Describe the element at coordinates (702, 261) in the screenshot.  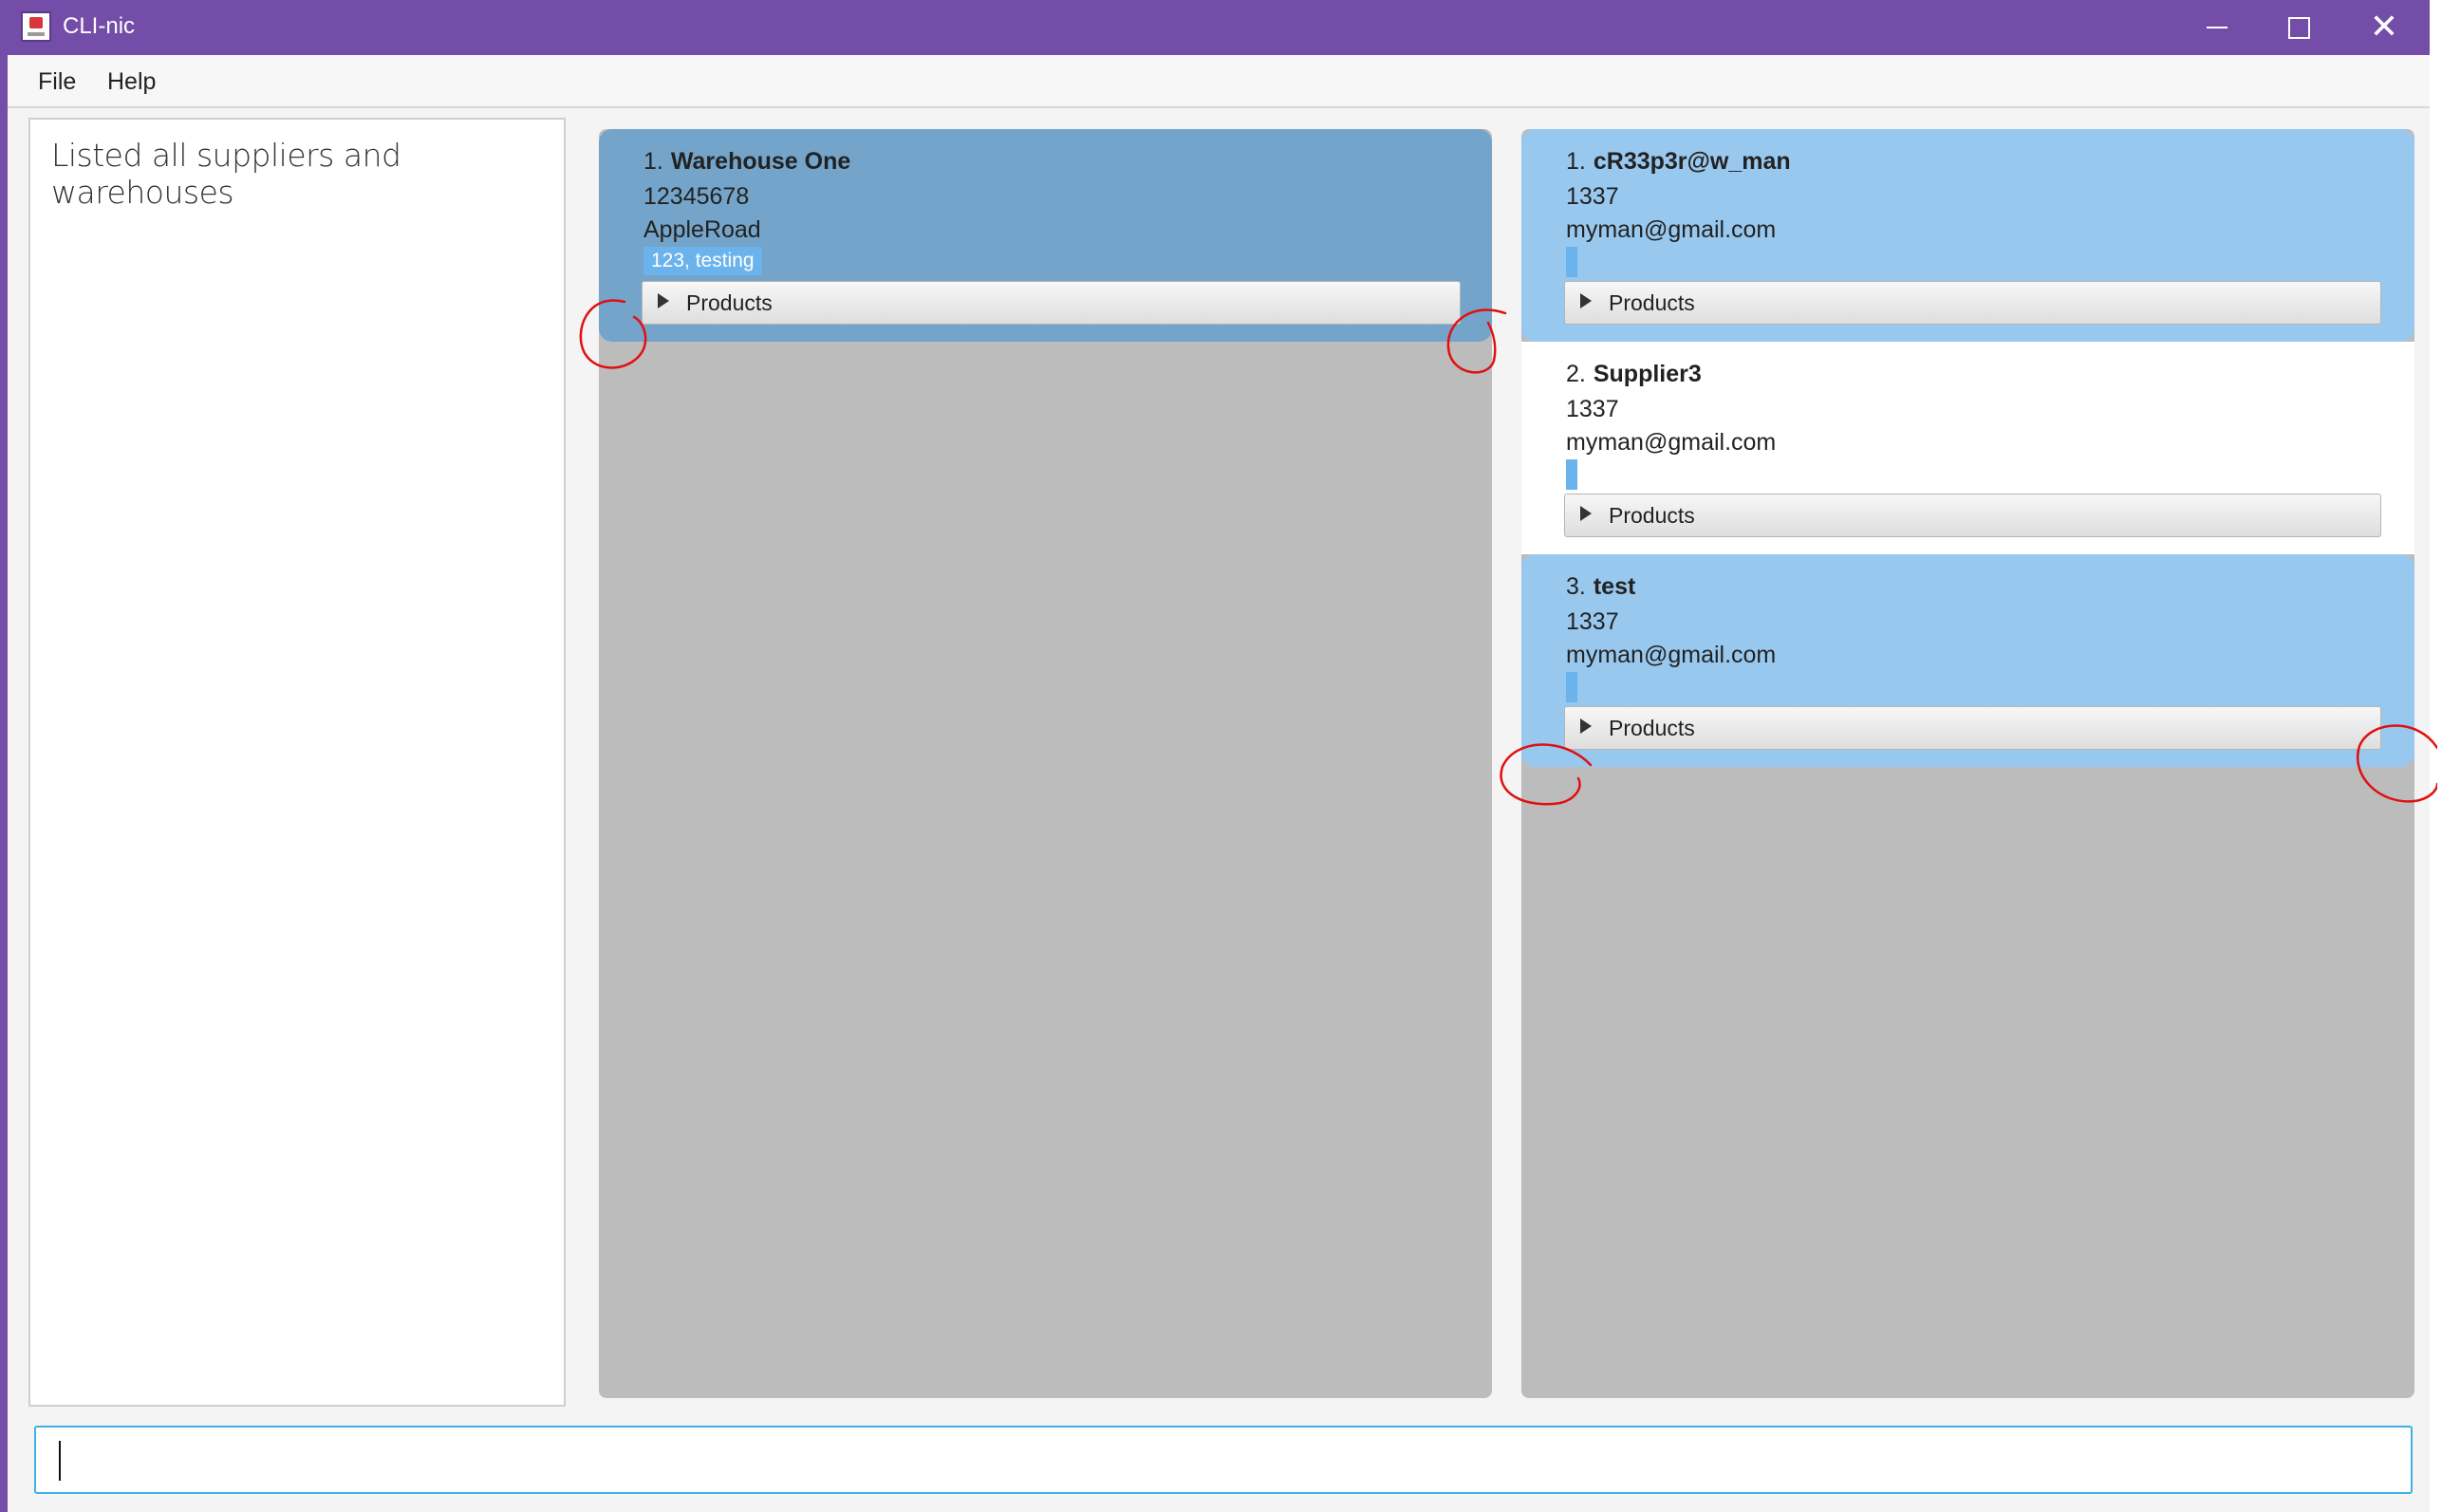
I see `warehouse-remark-tag: 123, testing` at that location.